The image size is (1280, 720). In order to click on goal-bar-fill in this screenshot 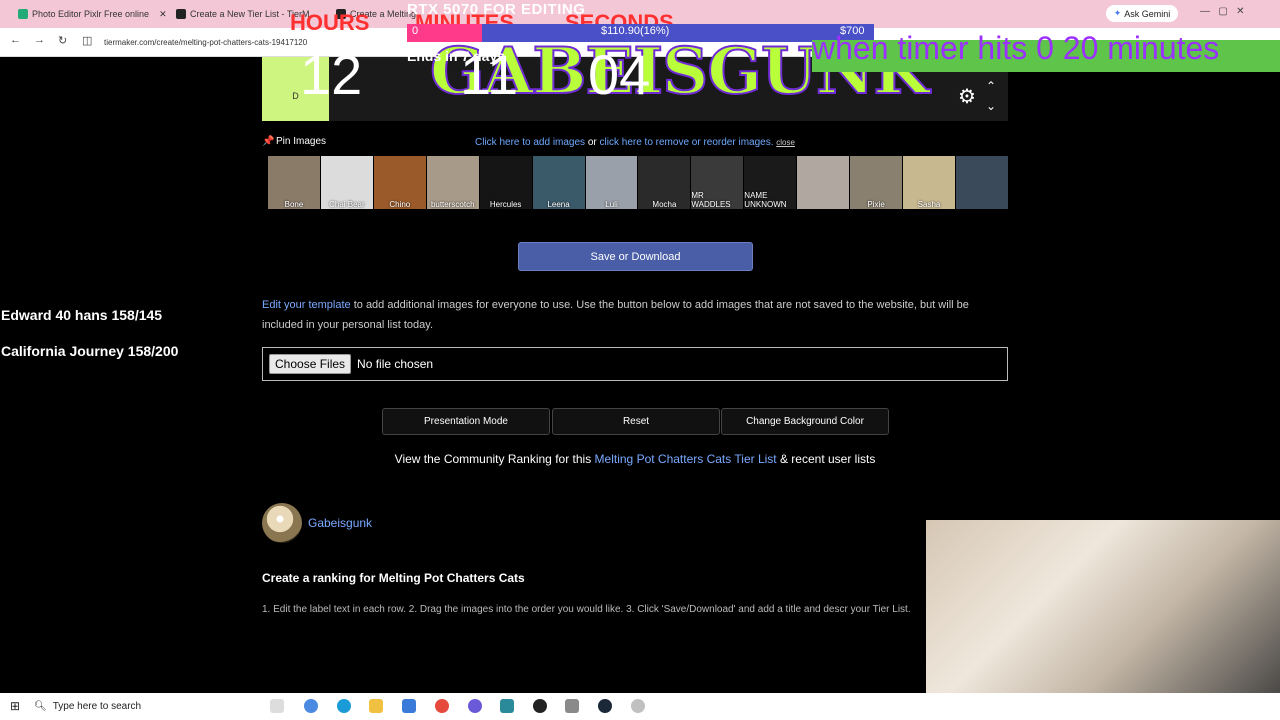, I will do `click(444, 33)`.